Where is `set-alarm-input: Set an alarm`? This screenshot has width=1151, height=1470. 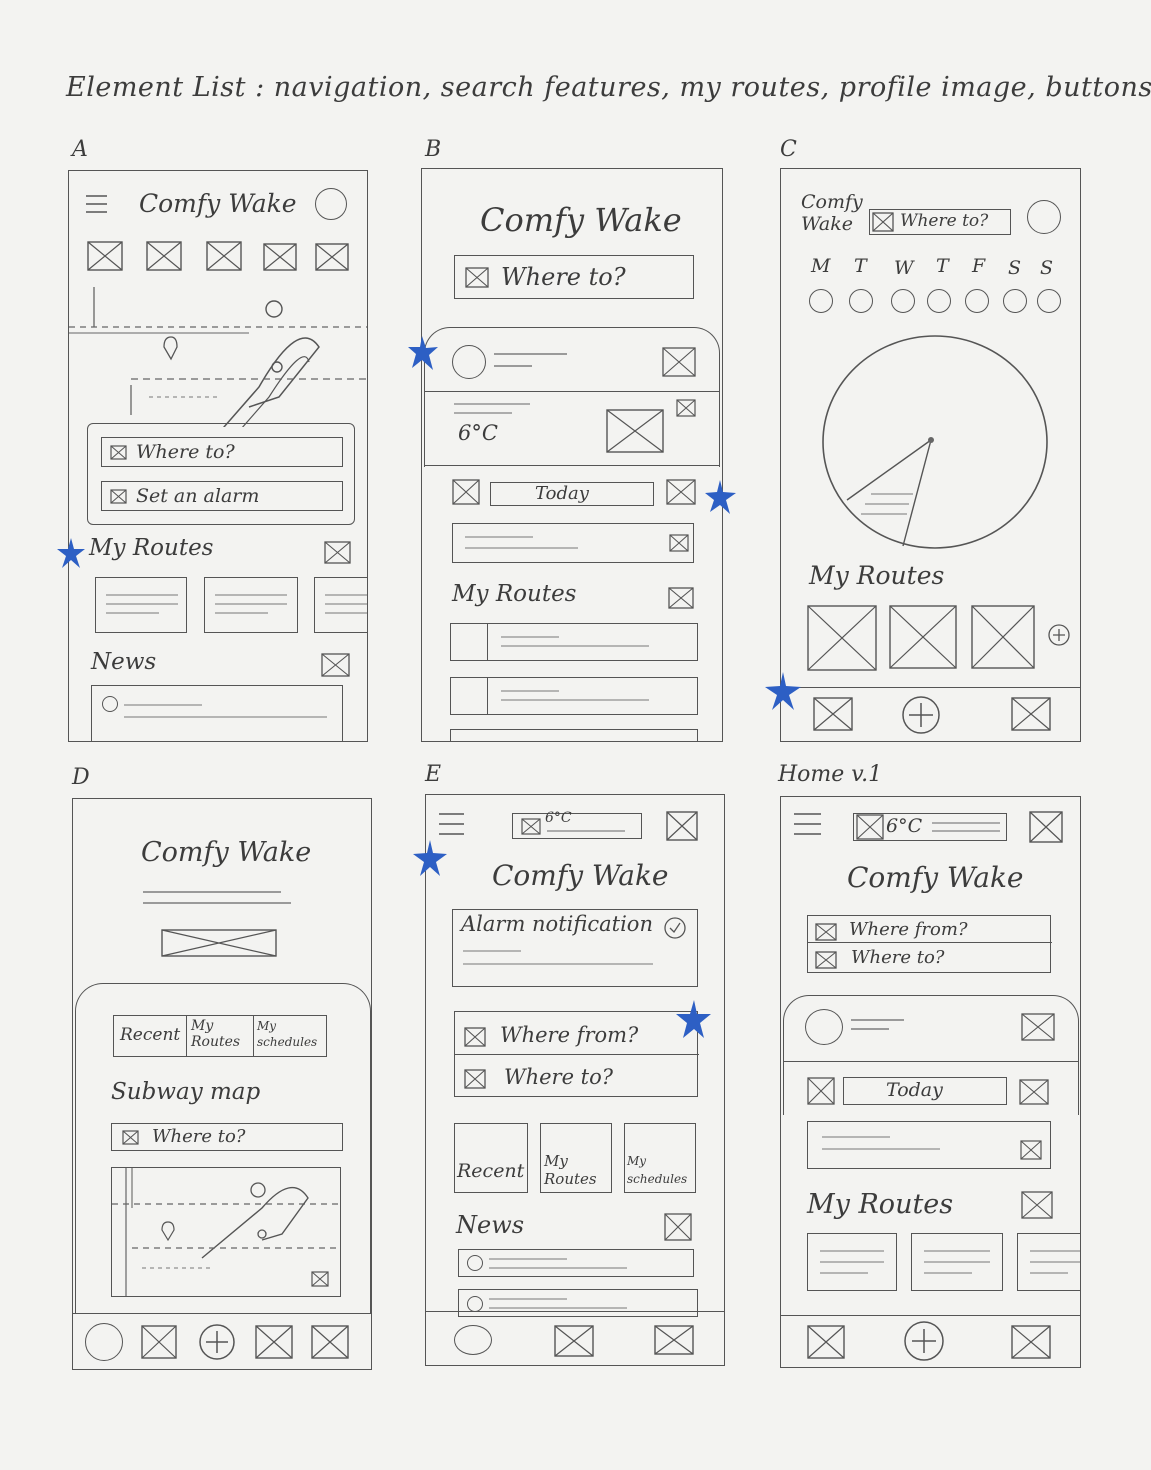
set-alarm-input: Set an alarm is located at coordinates (222, 496).